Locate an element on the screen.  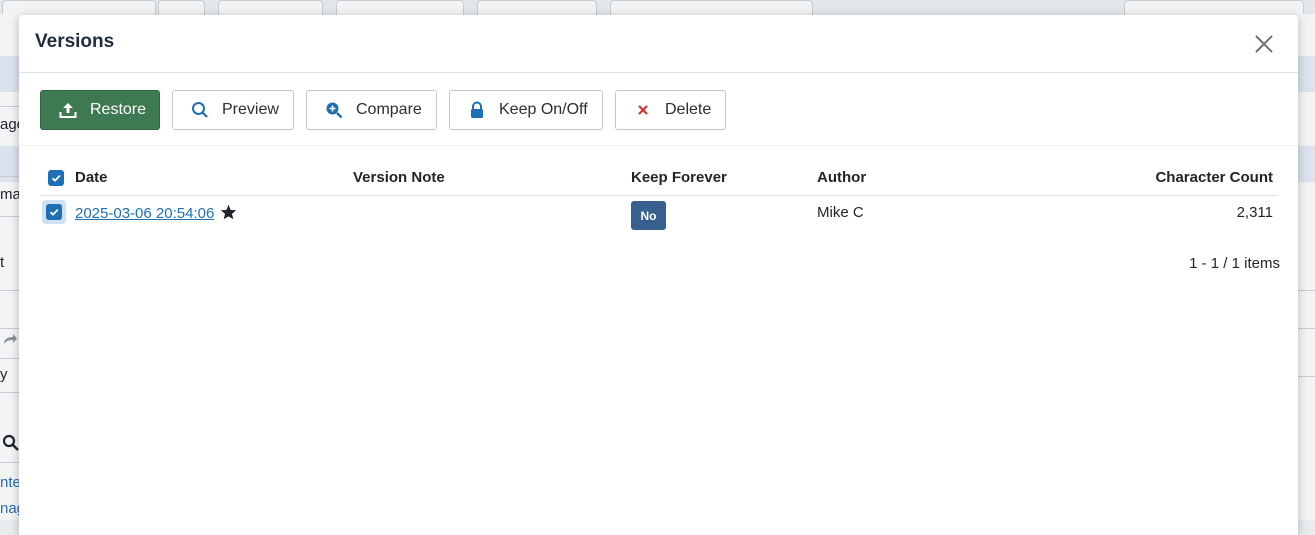
compare-label: Compare is located at coordinates (389, 109).